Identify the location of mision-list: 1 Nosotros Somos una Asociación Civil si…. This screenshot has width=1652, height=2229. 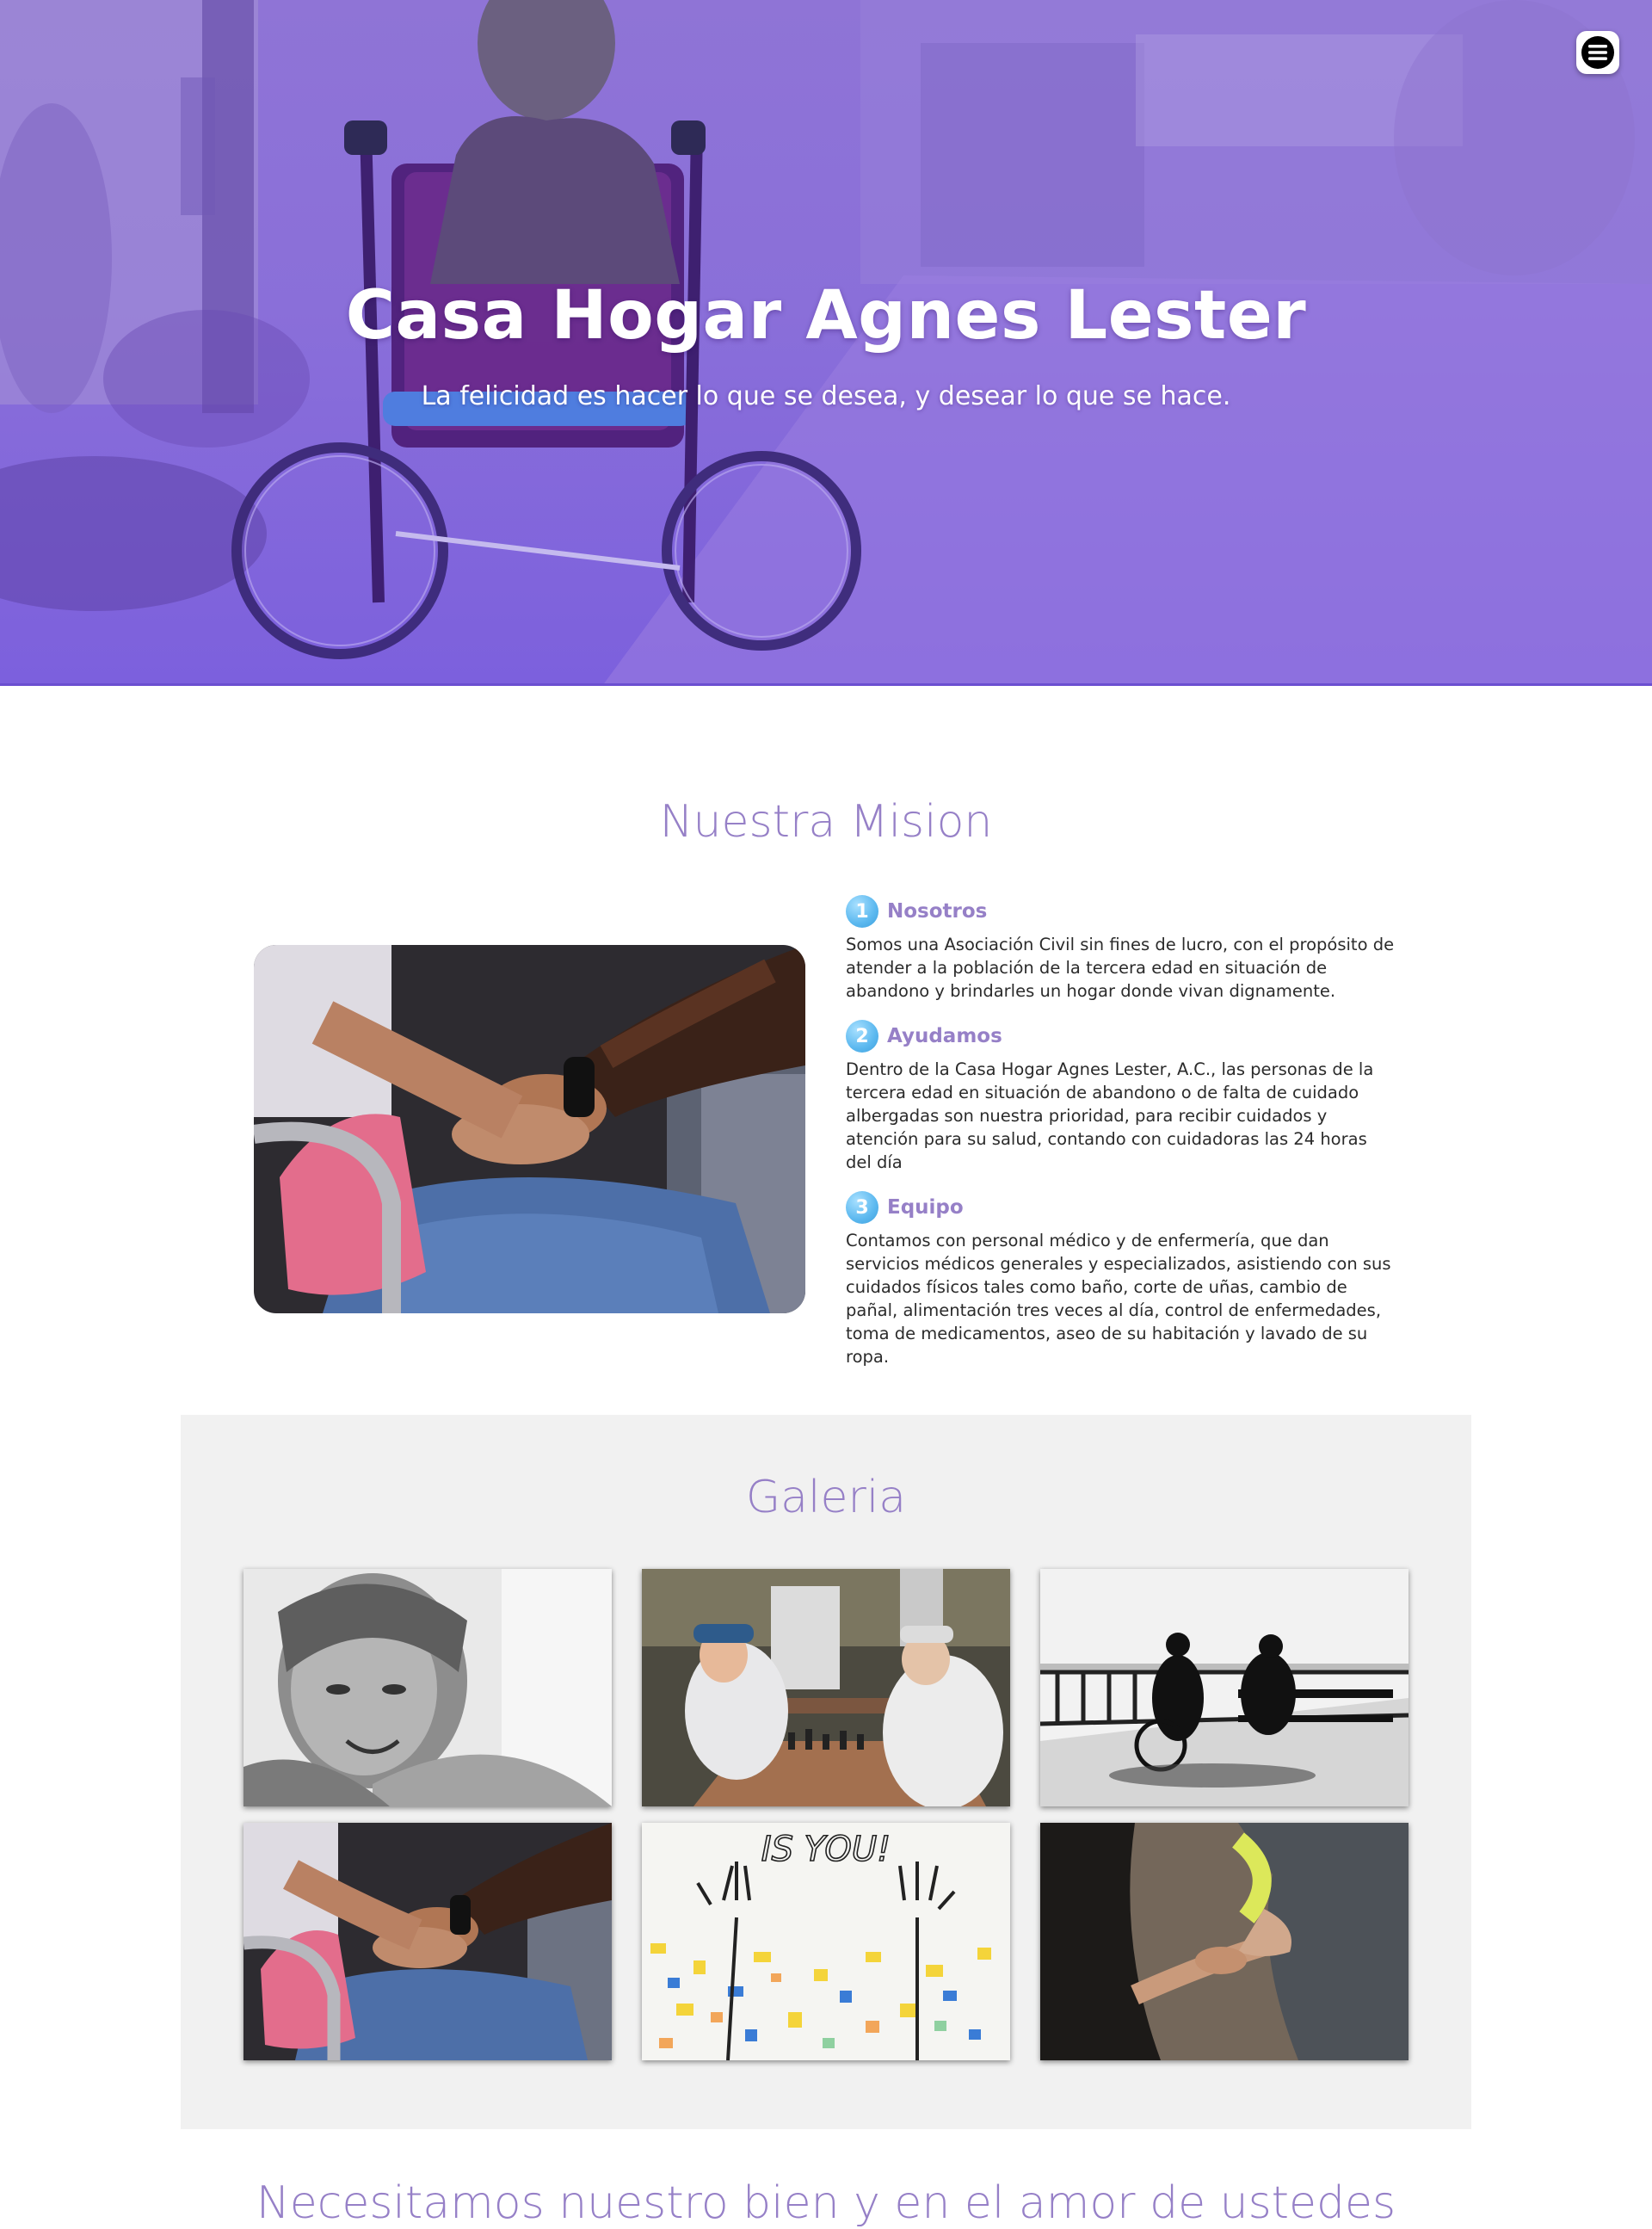
(1121, 1140).